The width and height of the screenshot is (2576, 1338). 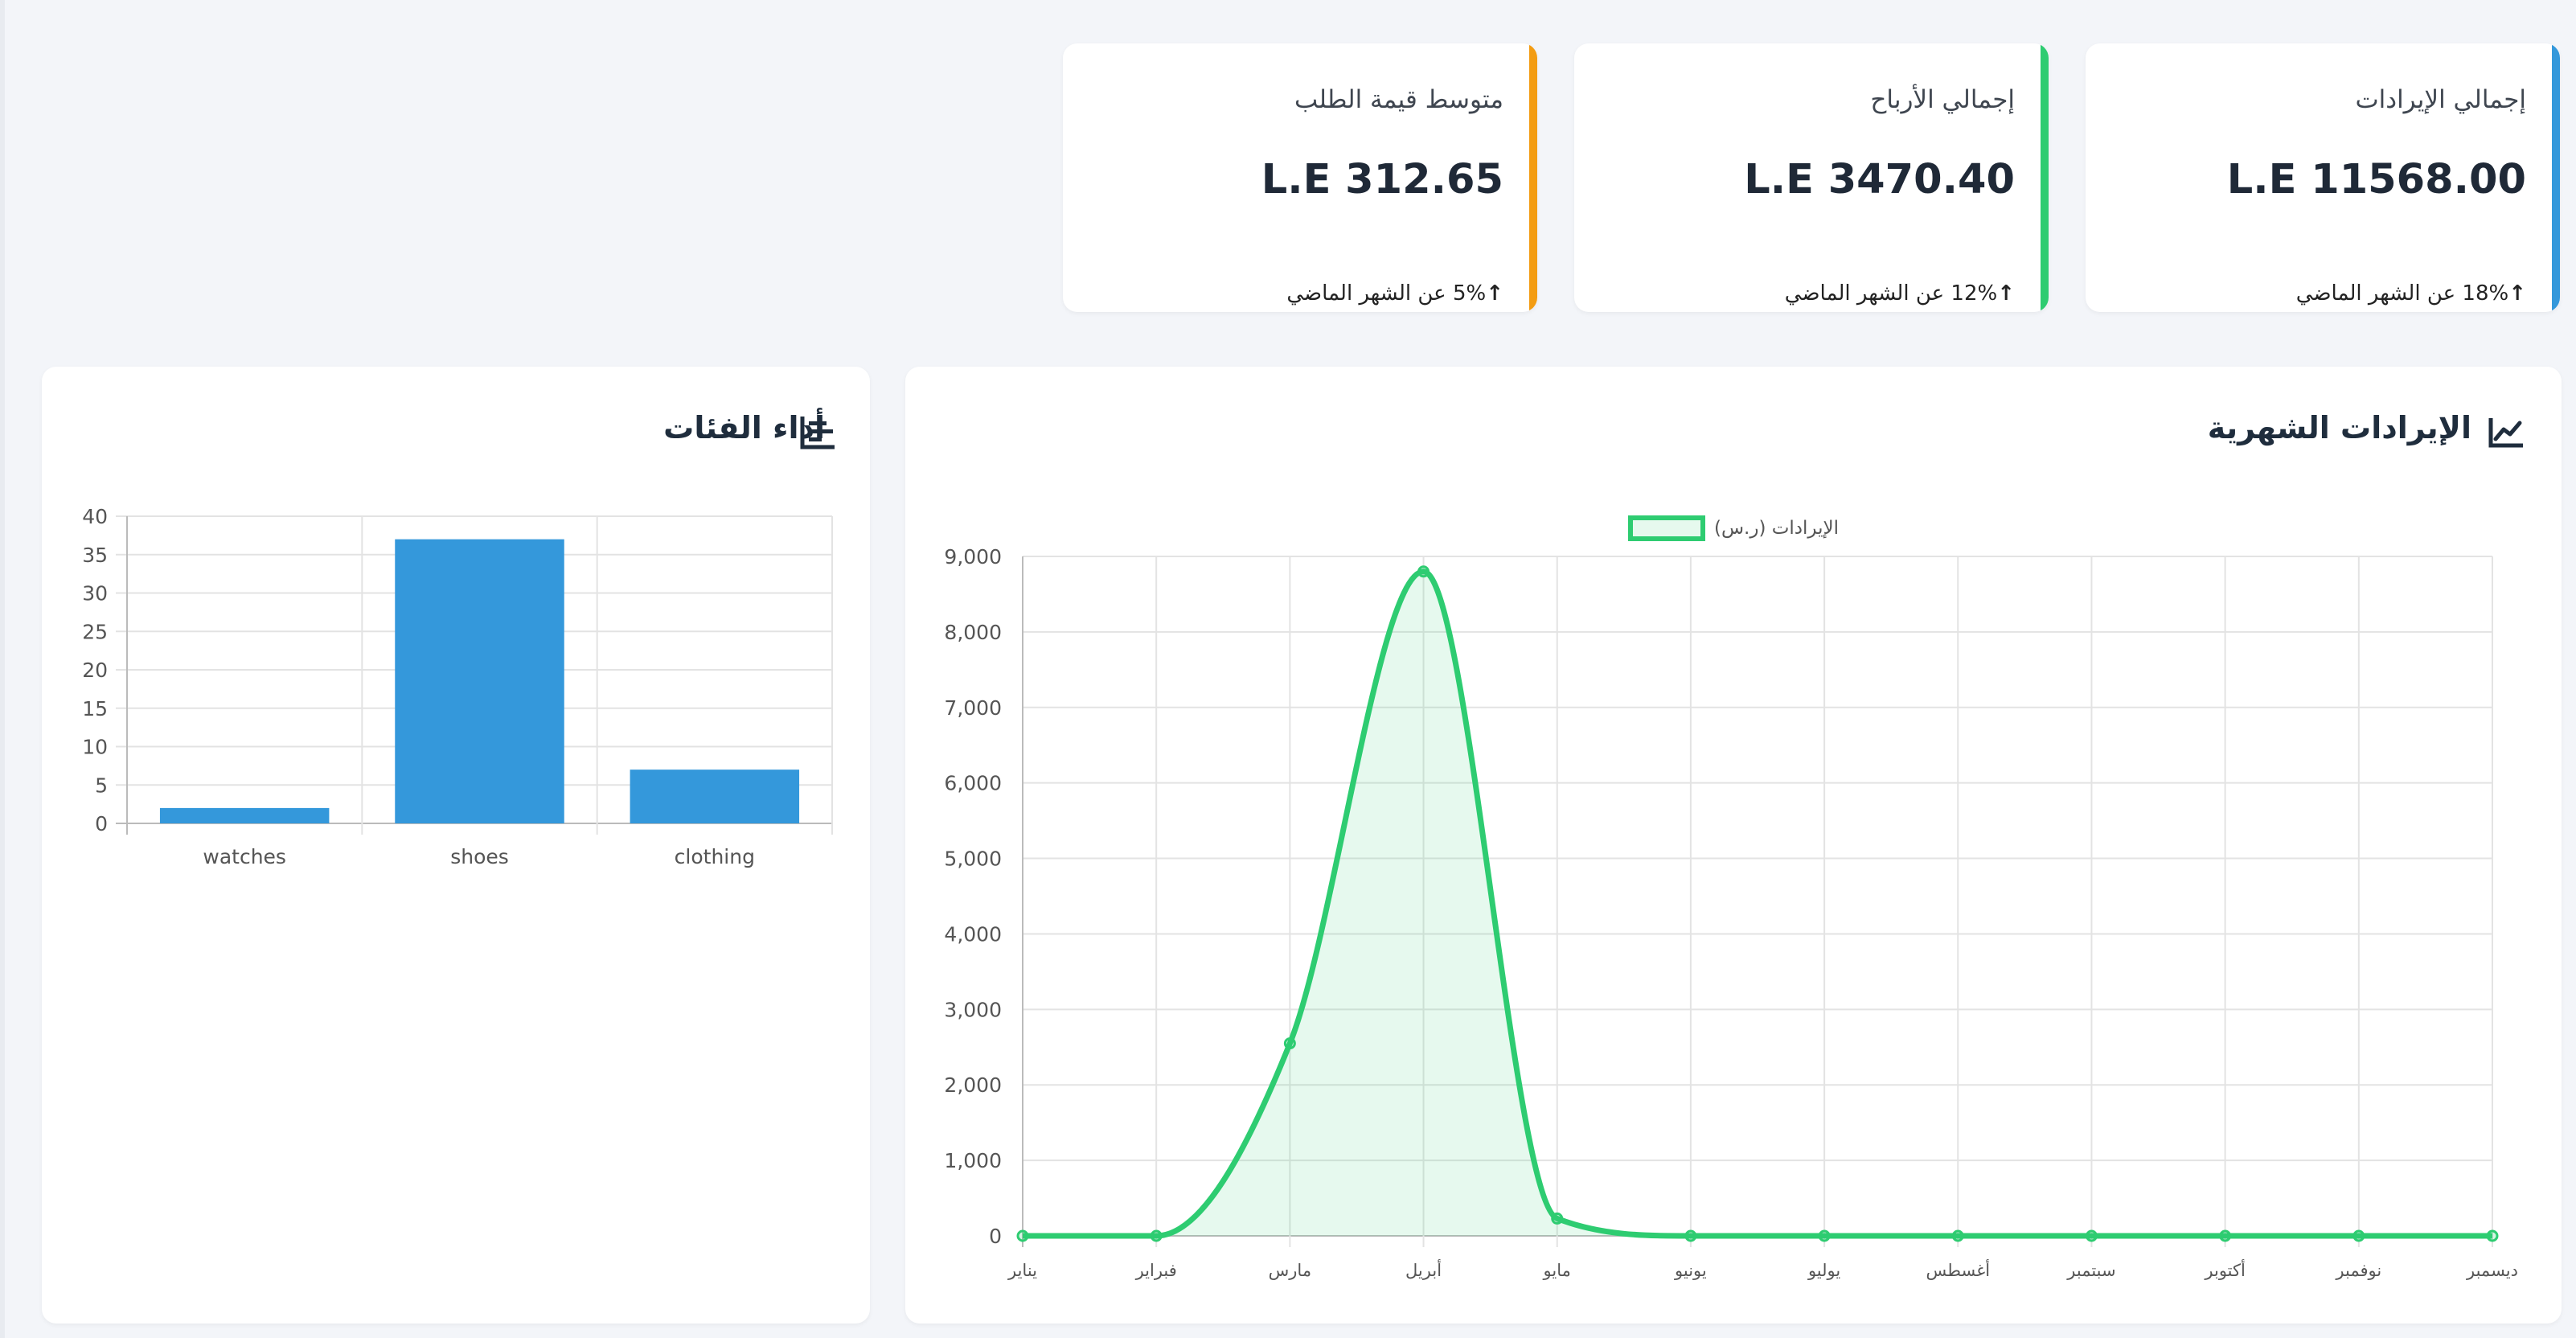 I want to click on y-tick-label: 20, so click(x=95, y=670).